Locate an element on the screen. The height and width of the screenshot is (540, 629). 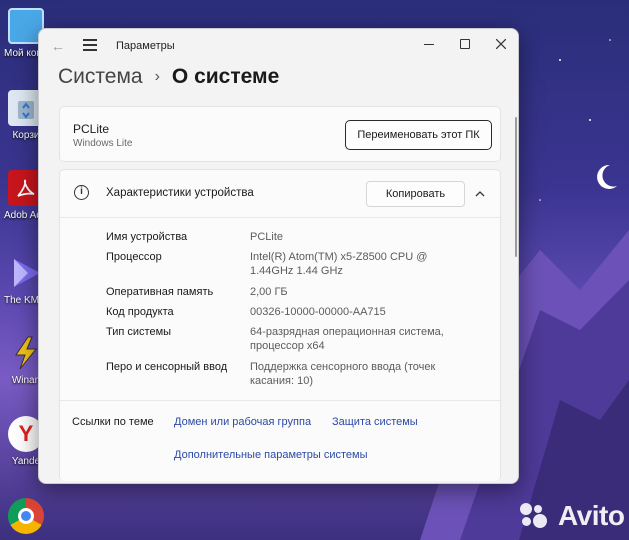
minimize-icon is located at coordinates (429, 44).